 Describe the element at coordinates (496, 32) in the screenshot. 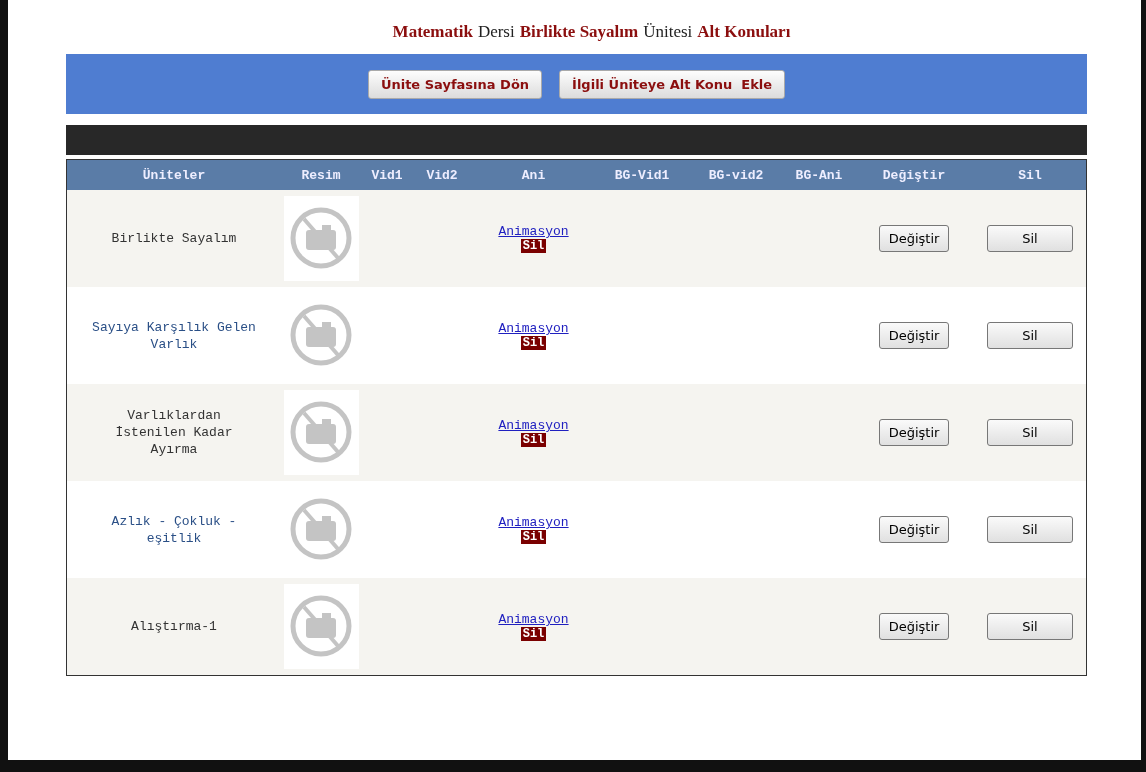

I see `heading-text: Dersi` at that location.